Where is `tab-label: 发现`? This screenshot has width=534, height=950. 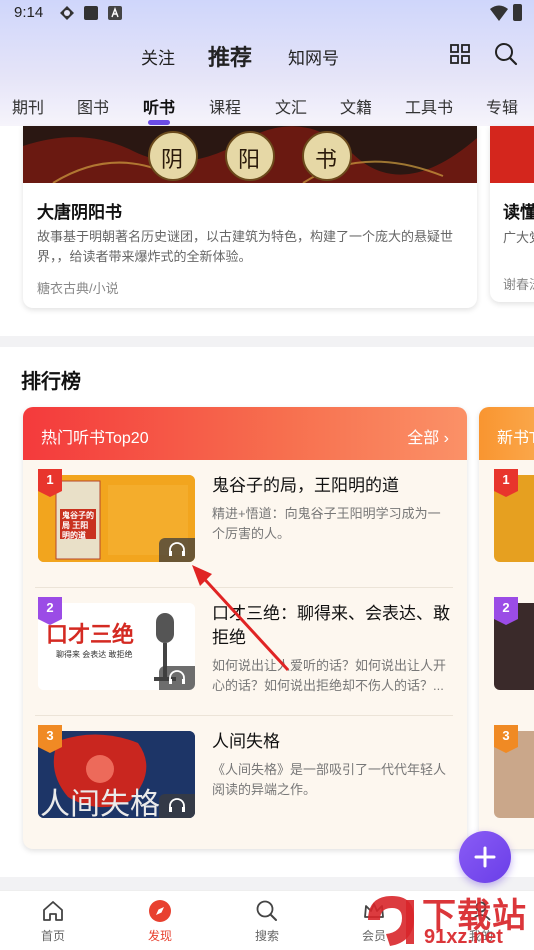 tab-label: 发现 is located at coordinates (159, 936).